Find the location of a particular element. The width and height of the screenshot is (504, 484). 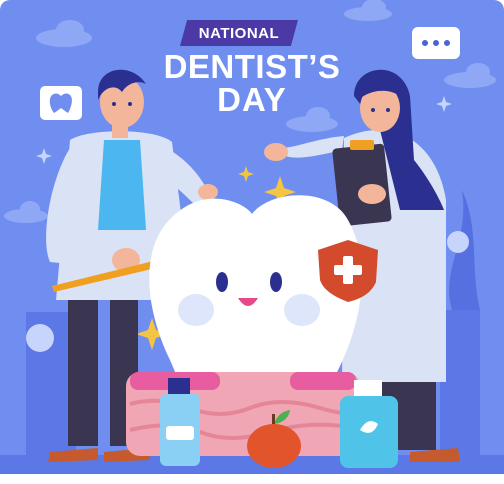

tooth-icon is located at coordinates (61, 103).